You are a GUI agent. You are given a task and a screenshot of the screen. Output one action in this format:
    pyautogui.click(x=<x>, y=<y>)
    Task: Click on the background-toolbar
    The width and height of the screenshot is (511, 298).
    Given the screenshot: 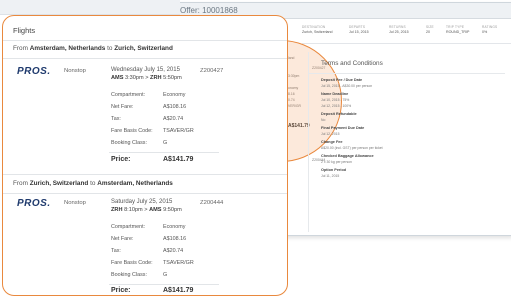 What is the action you would take?
    pyautogui.click(x=90, y=7)
    